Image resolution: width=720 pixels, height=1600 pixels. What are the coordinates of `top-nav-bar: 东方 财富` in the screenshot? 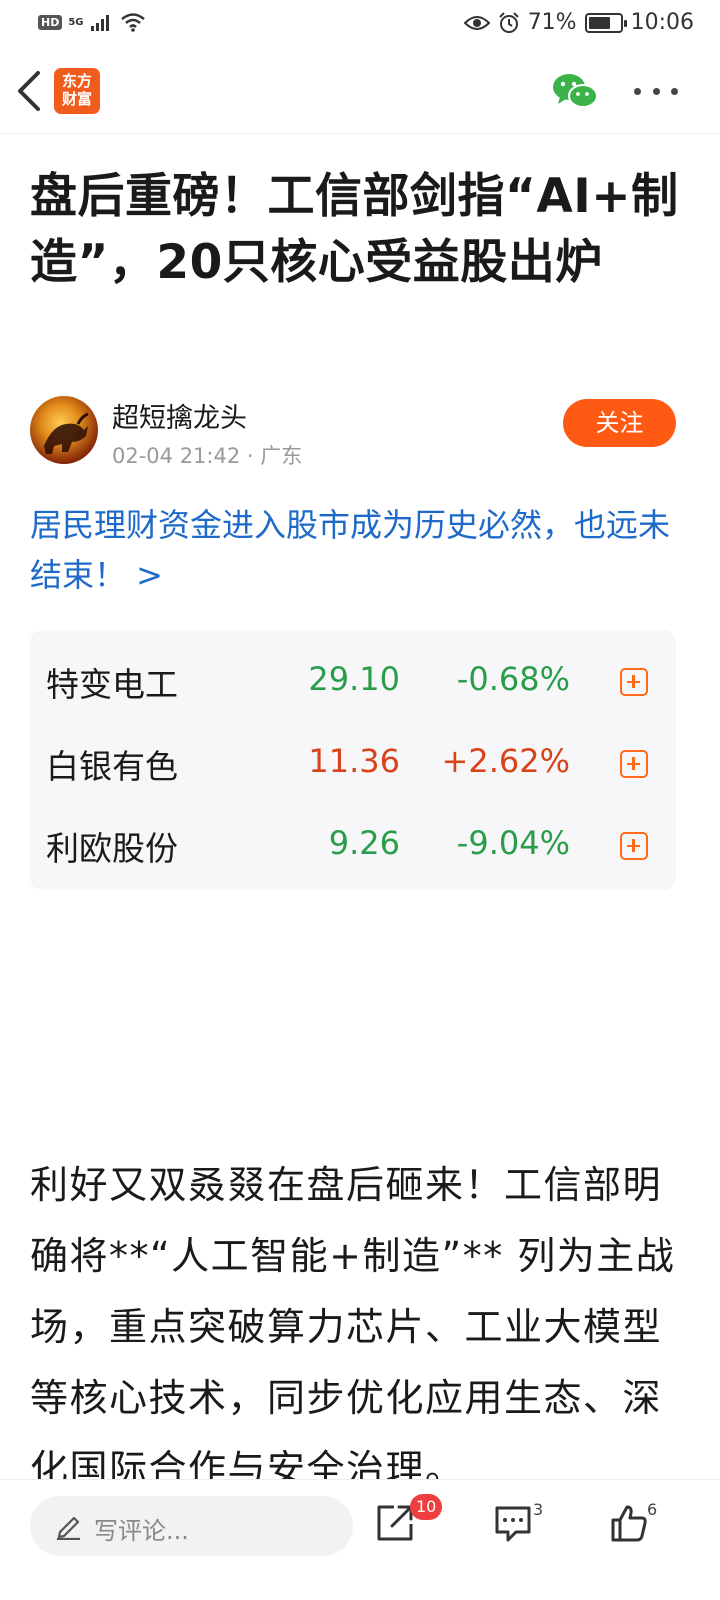 It's located at (360, 91).